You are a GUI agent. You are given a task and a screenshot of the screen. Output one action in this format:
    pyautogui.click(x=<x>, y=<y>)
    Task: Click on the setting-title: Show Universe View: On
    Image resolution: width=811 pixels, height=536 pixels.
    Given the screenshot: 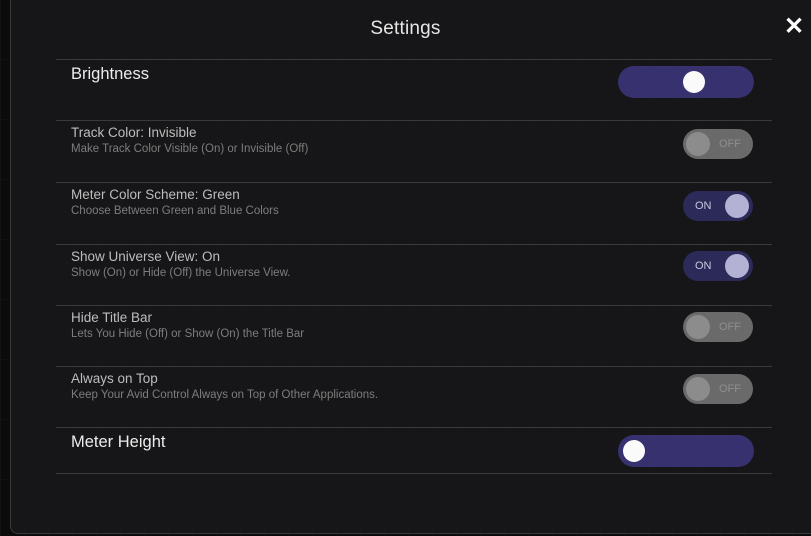 What is the action you would take?
    pyautogui.click(x=146, y=256)
    